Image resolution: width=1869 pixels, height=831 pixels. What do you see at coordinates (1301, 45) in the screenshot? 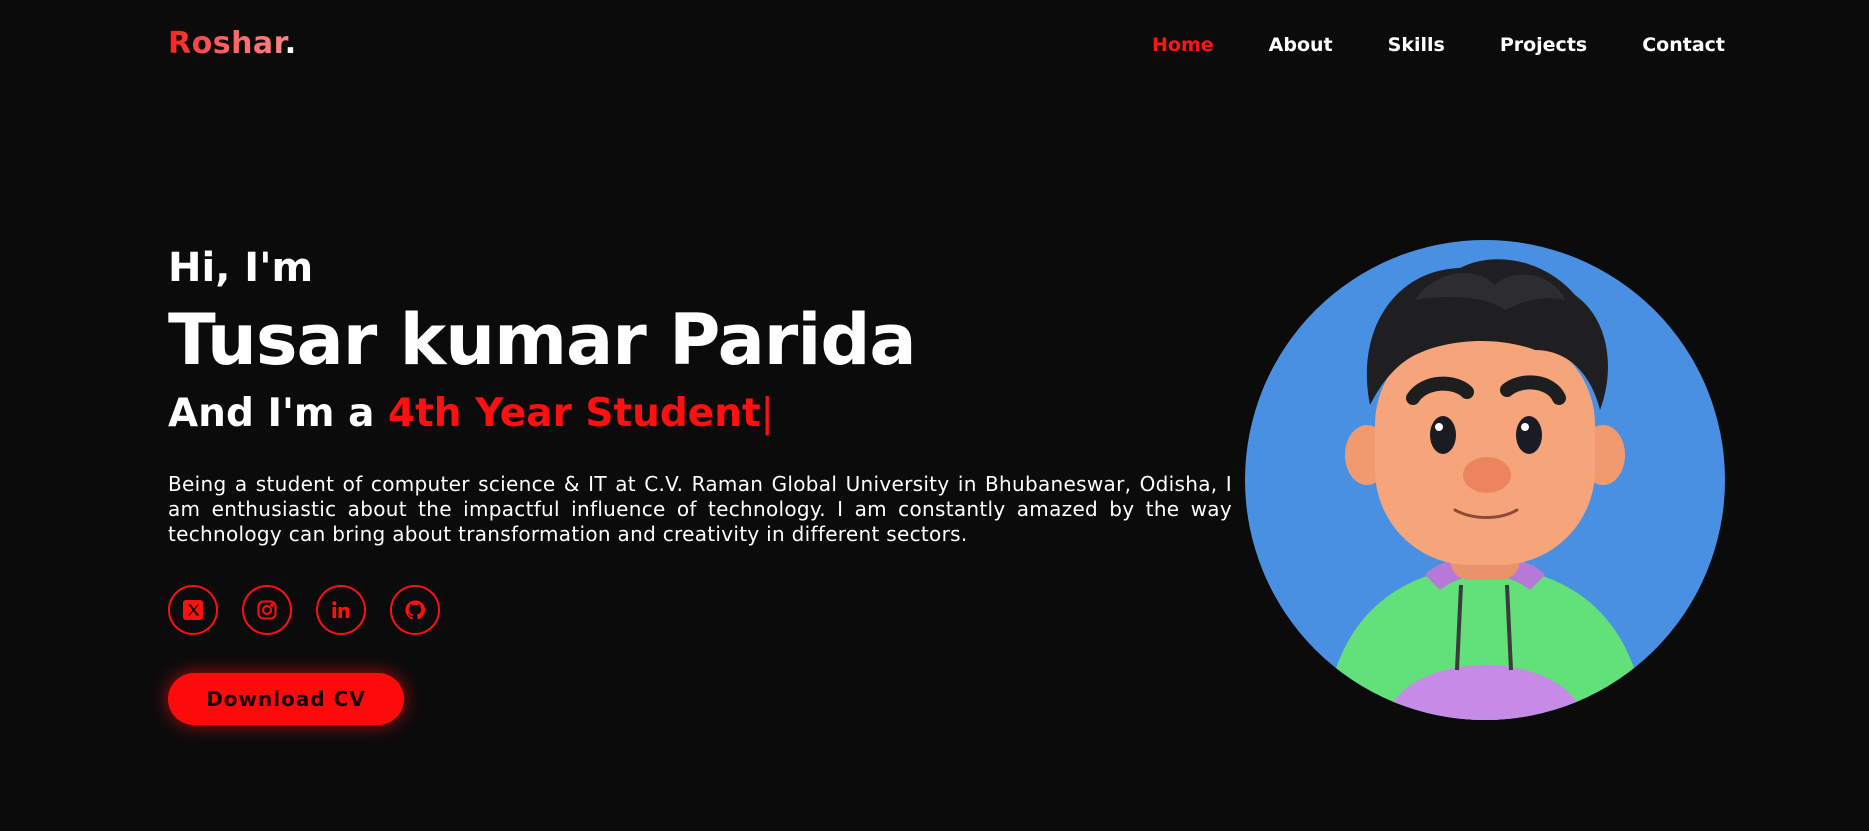
I see `nav-about: About` at bounding box center [1301, 45].